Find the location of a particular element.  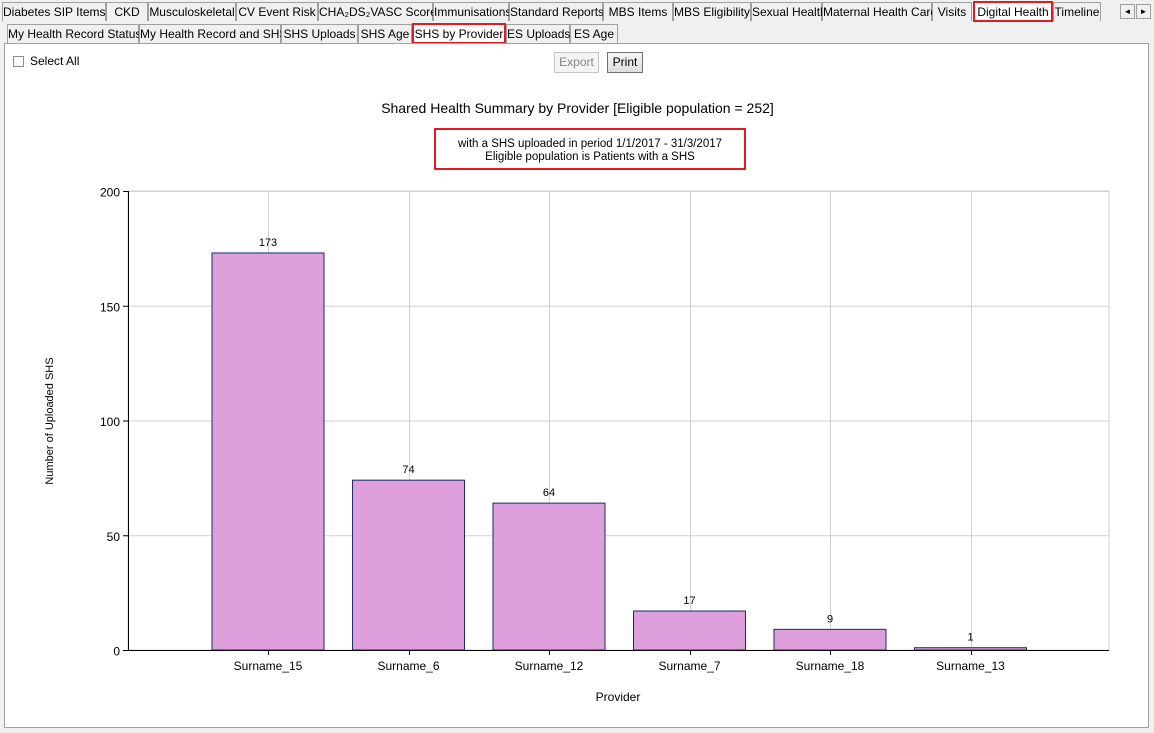

arrow-left-icon: ◄ is located at coordinates (1127, 11).